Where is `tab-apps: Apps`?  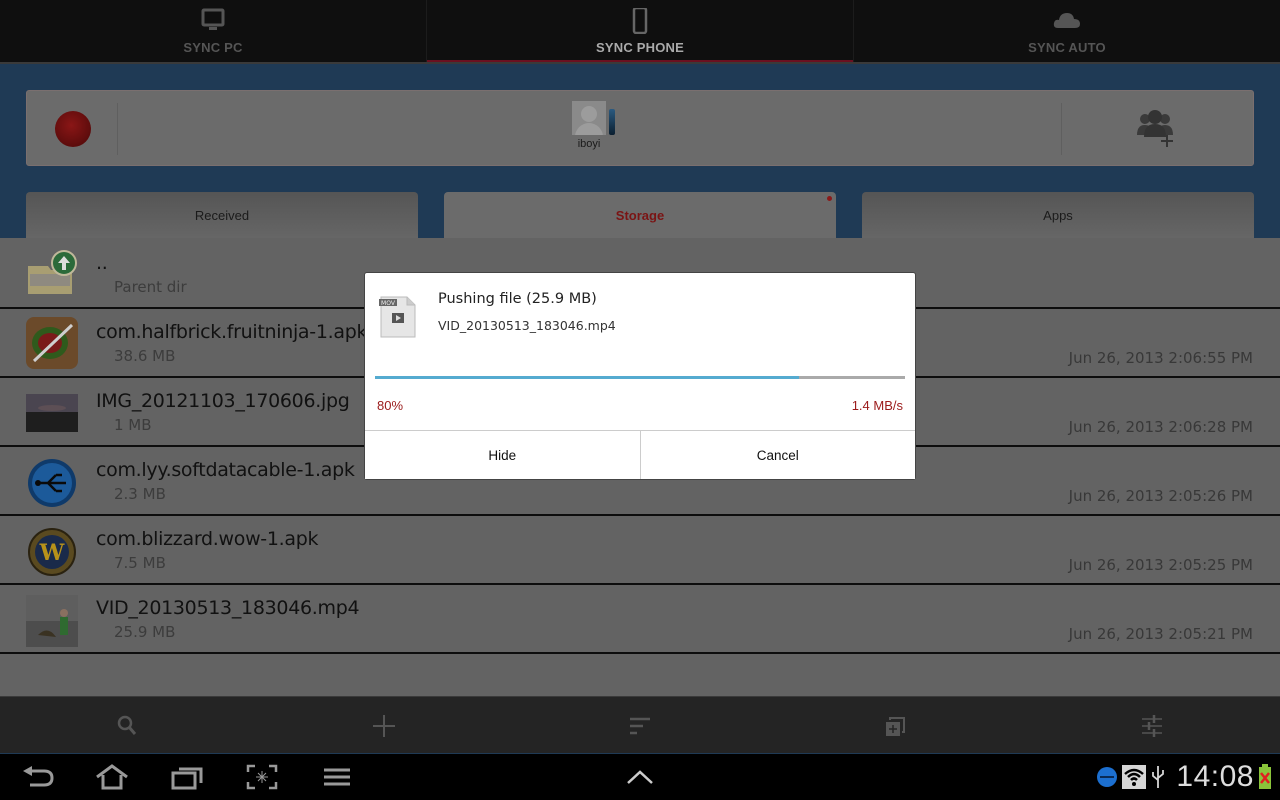 tab-apps: Apps is located at coordinates (1058, 215).